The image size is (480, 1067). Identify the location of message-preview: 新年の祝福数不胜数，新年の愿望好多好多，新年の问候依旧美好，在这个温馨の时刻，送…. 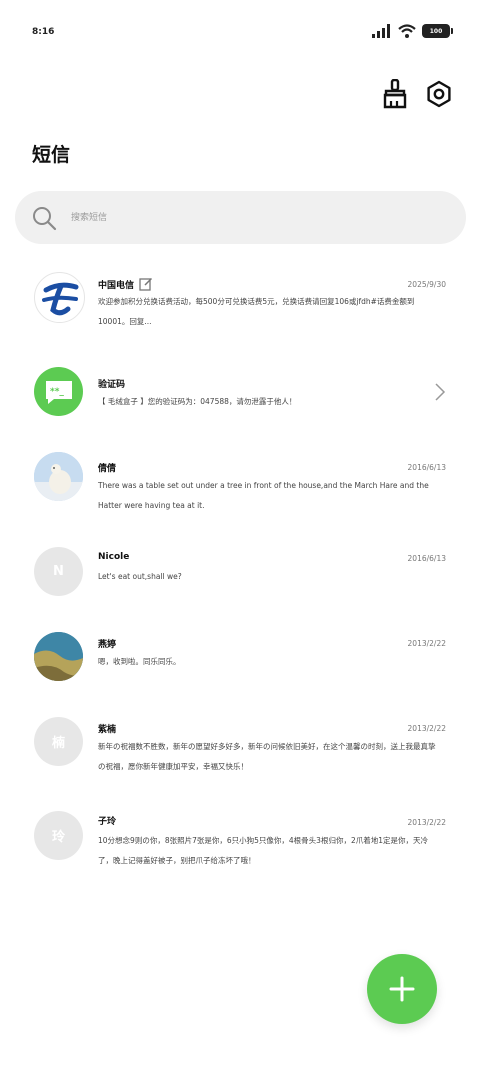
(267, 756).